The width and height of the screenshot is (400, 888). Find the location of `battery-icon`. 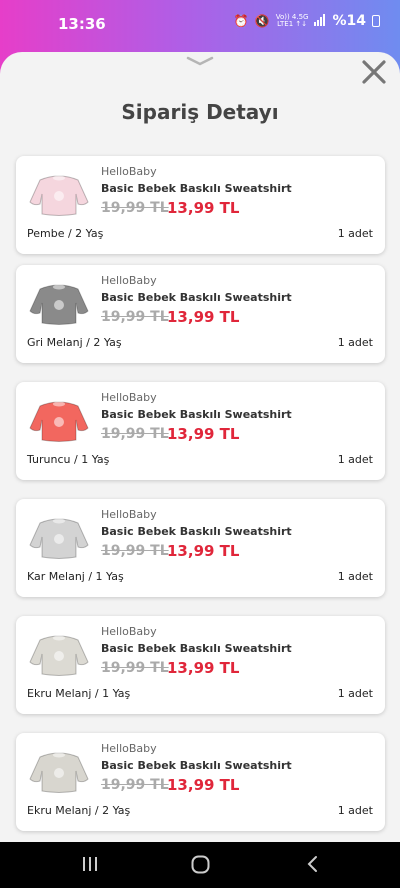

battery-icon is located at coordinates (376, 21).